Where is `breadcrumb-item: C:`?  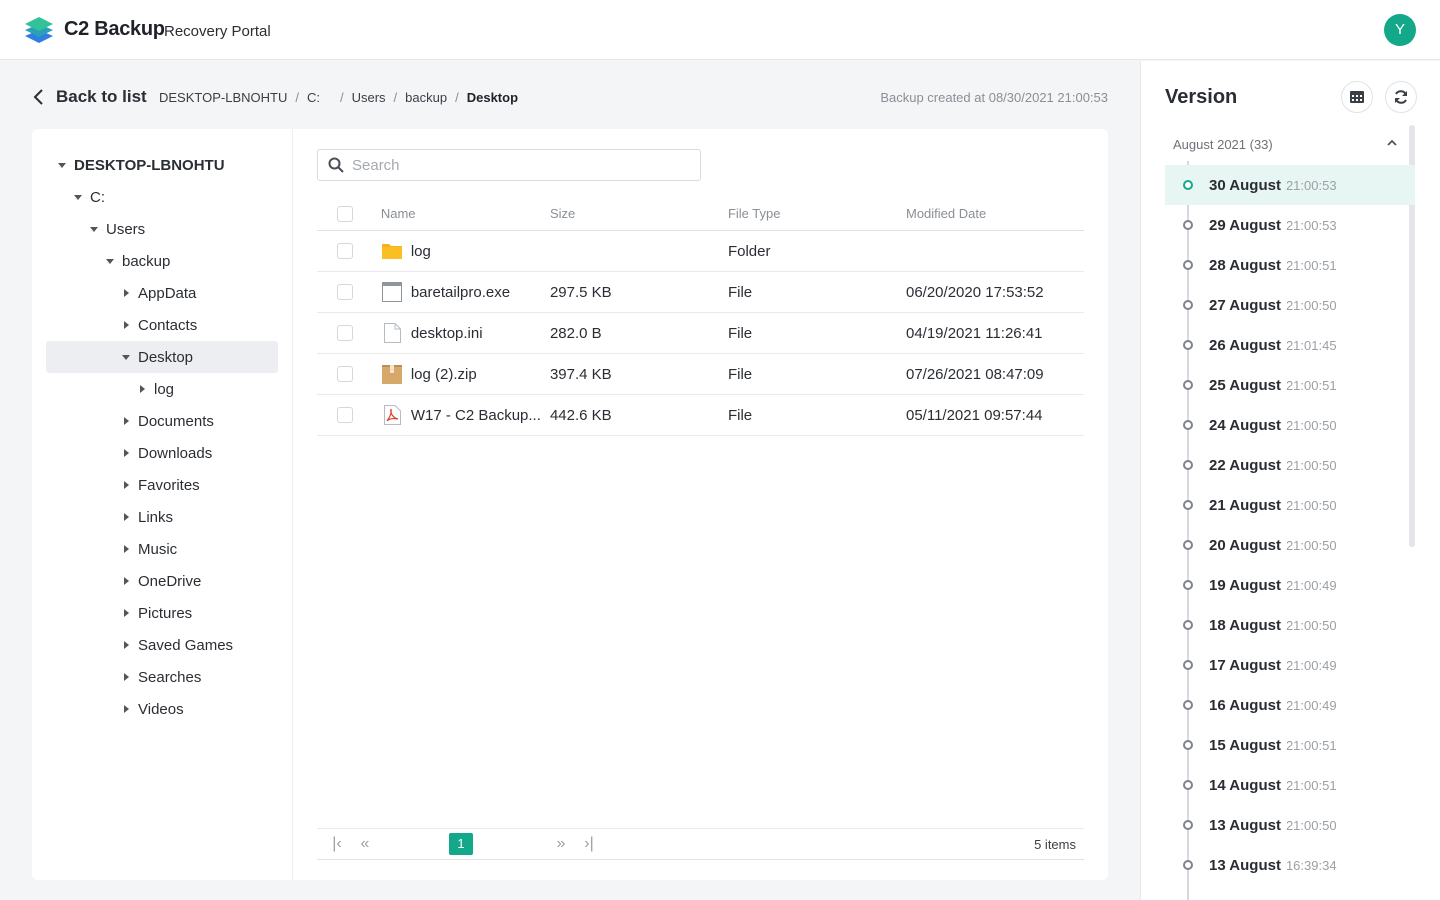 breadcrumb-item: C: is located at coordinates (313, 97).